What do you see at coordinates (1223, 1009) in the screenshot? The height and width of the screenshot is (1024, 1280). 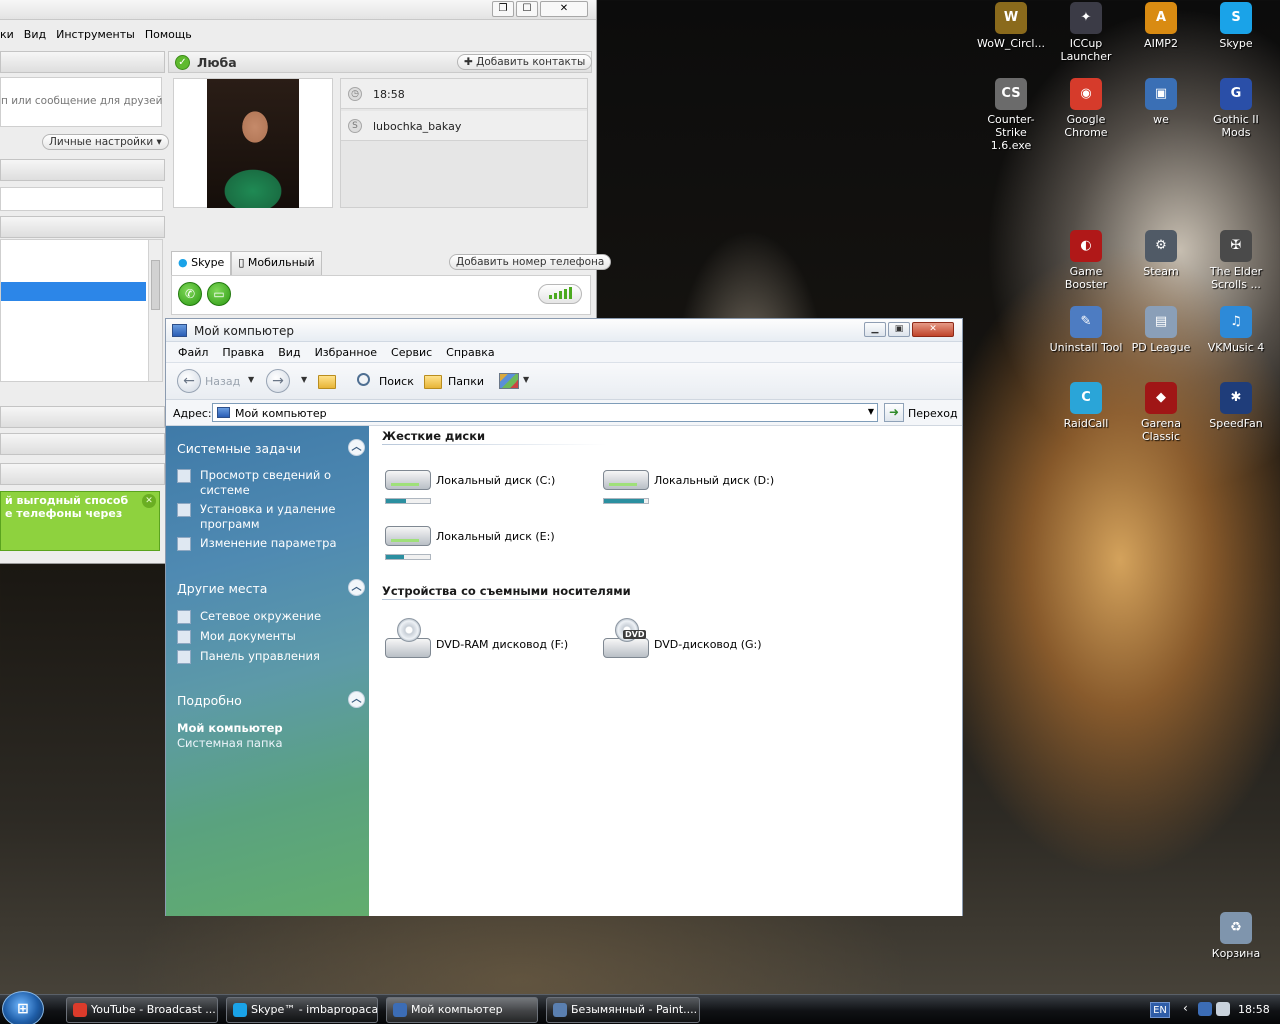 I see `volume-muted-tray-icon` at bounding box center [1223, 1009].